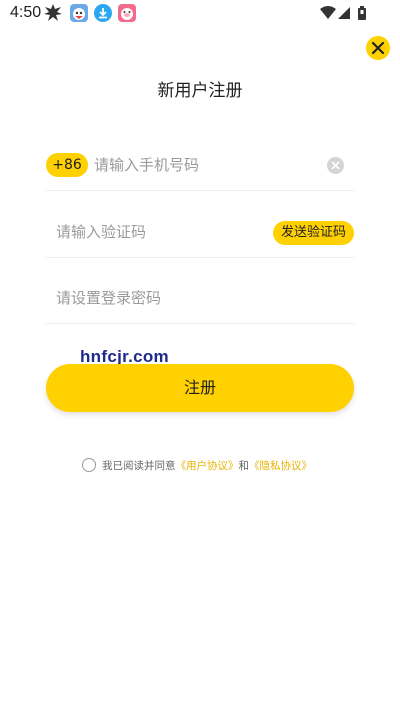 The height and width of the screenshot is (711, 400). I want to click on status-time: 4:50, so click(26, 12).